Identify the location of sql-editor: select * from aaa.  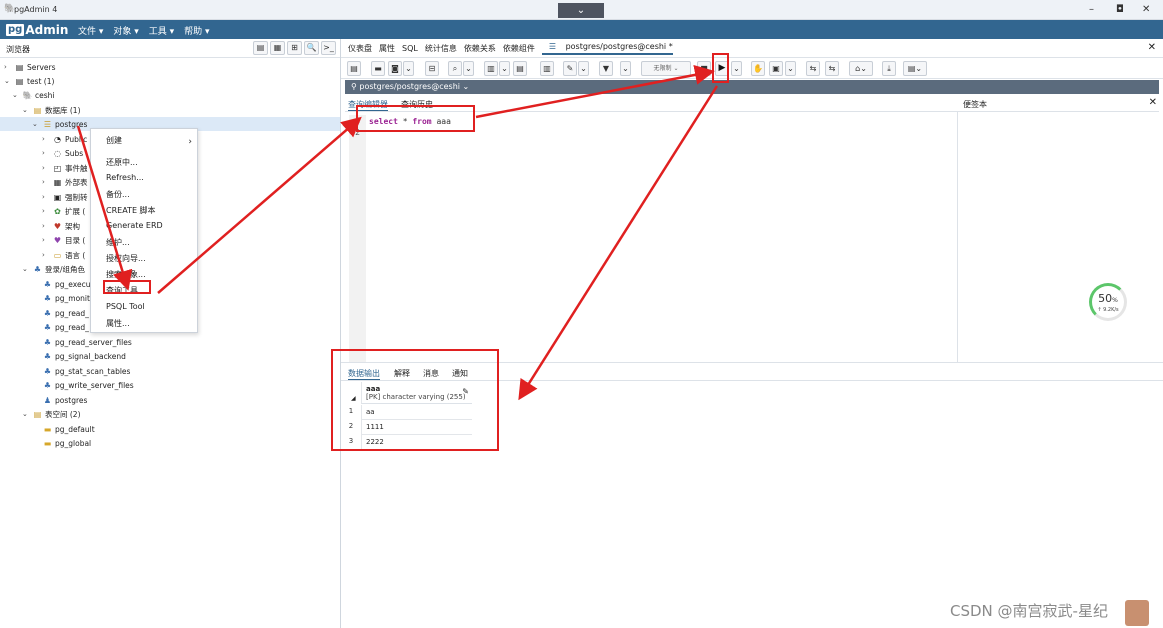
(410, 121).